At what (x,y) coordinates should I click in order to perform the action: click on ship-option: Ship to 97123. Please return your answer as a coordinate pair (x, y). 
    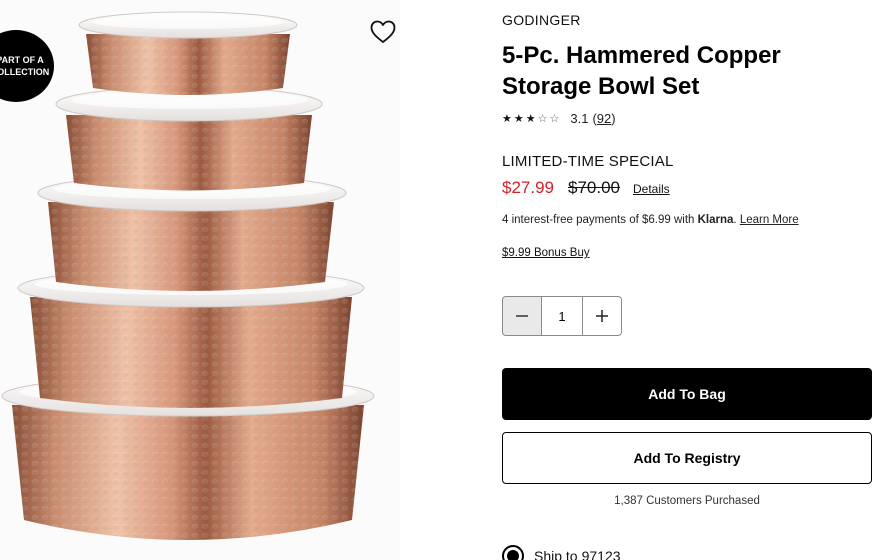
    Looking at the image, I should click on (561, 552).